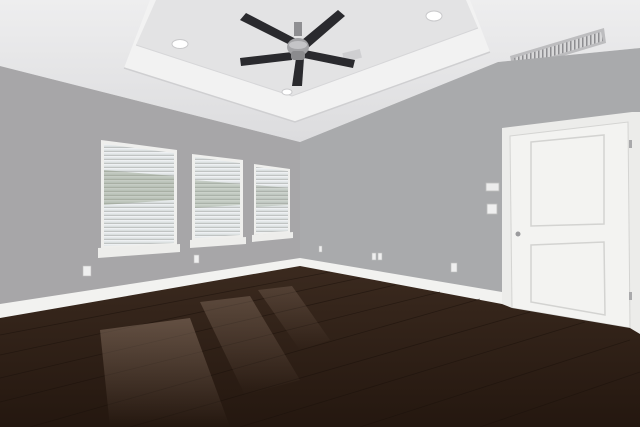 This screenshot has height=427, width=640. What do you see at coordinates (87, 271) in the screenshot?
I see `outlet-left` at bounding box center [87, 271].